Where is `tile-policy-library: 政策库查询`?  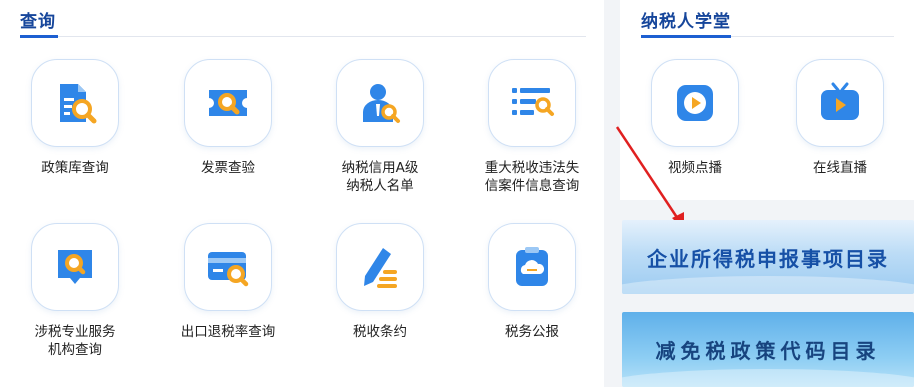
tile-policy-library: 政策库查询 is located at coordinates (75, 118).